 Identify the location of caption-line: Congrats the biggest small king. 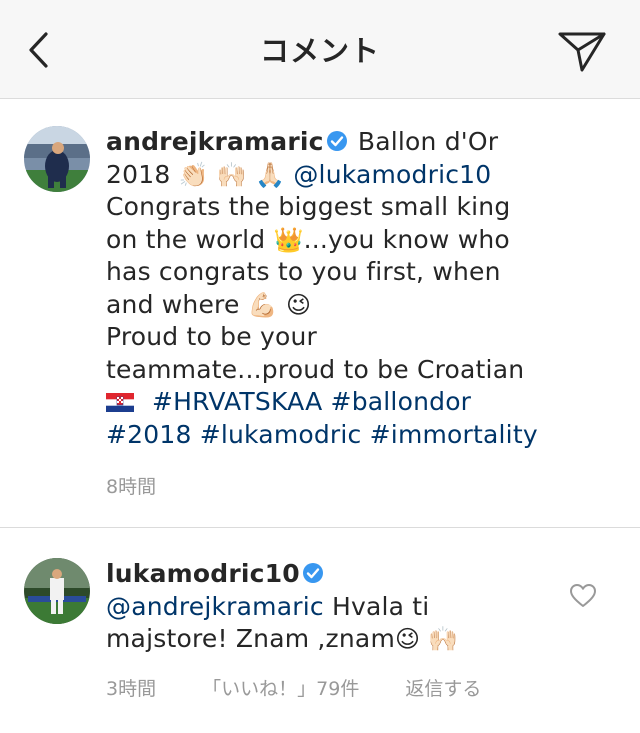
(346, 207).